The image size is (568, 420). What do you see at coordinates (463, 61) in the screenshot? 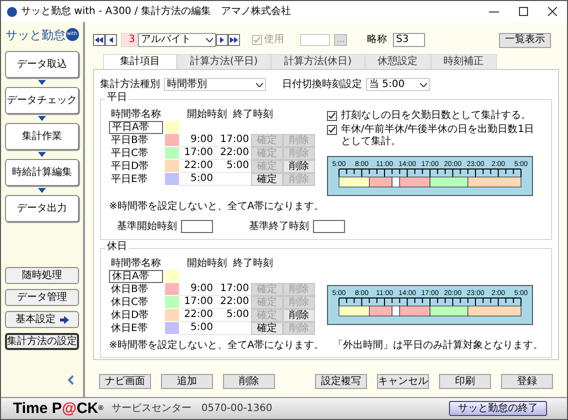
I see `tab: 時刻補正` at bounding box center [463, 61].